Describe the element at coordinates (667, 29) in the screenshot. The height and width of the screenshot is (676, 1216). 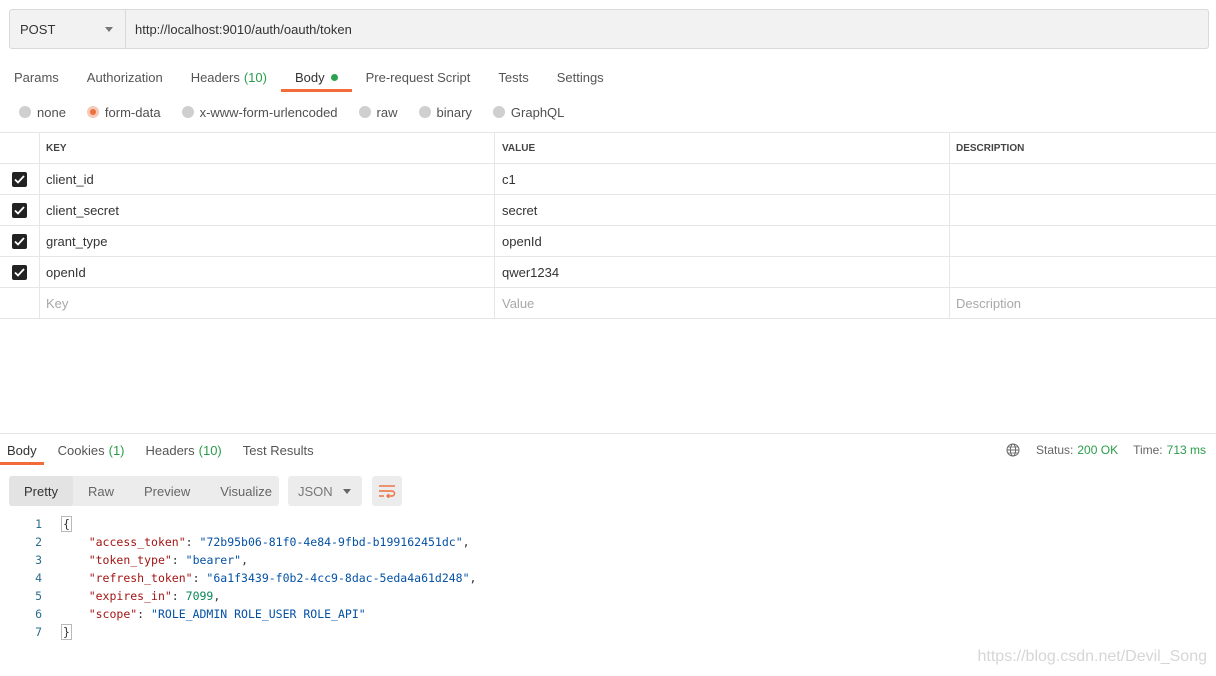
I see `url-input: http://localhost:9010/auth/oauth/token` at that location.